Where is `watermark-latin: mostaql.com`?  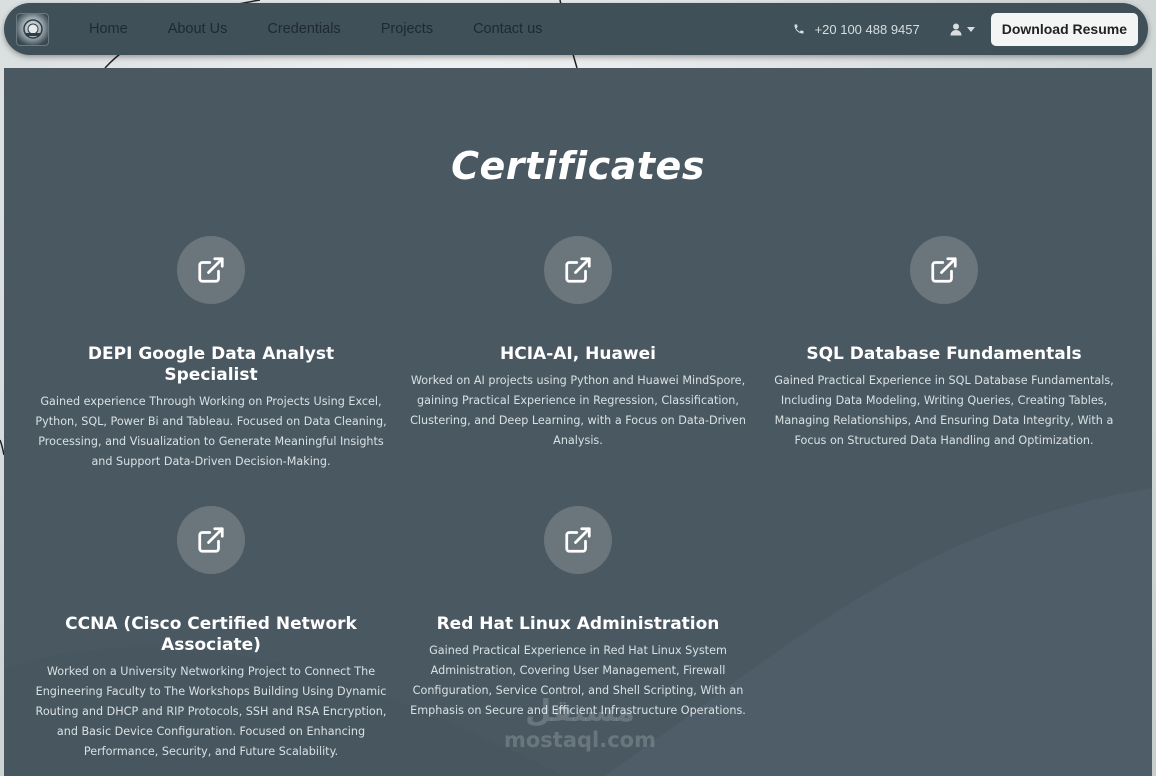 watermark-latin: mostaql.com is located at coordinates (580, 740).